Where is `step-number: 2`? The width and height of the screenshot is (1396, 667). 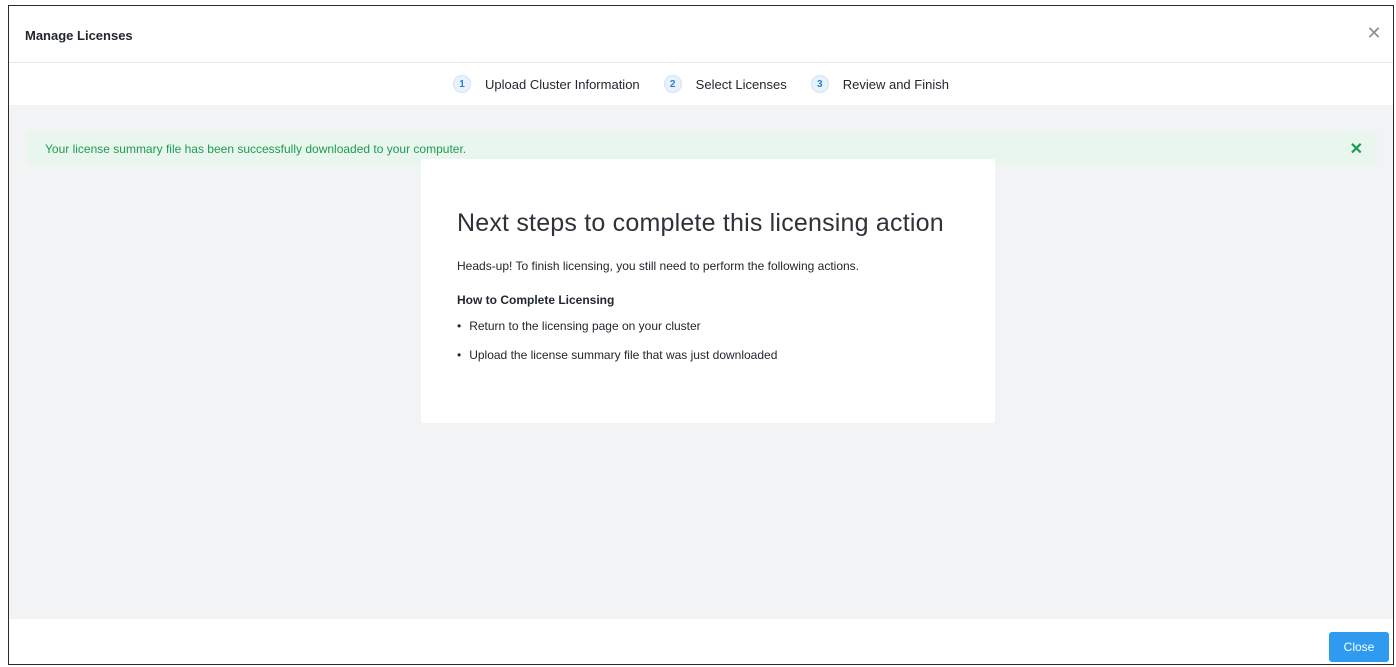
step-number: 2 is located at coordinates (672, 84).